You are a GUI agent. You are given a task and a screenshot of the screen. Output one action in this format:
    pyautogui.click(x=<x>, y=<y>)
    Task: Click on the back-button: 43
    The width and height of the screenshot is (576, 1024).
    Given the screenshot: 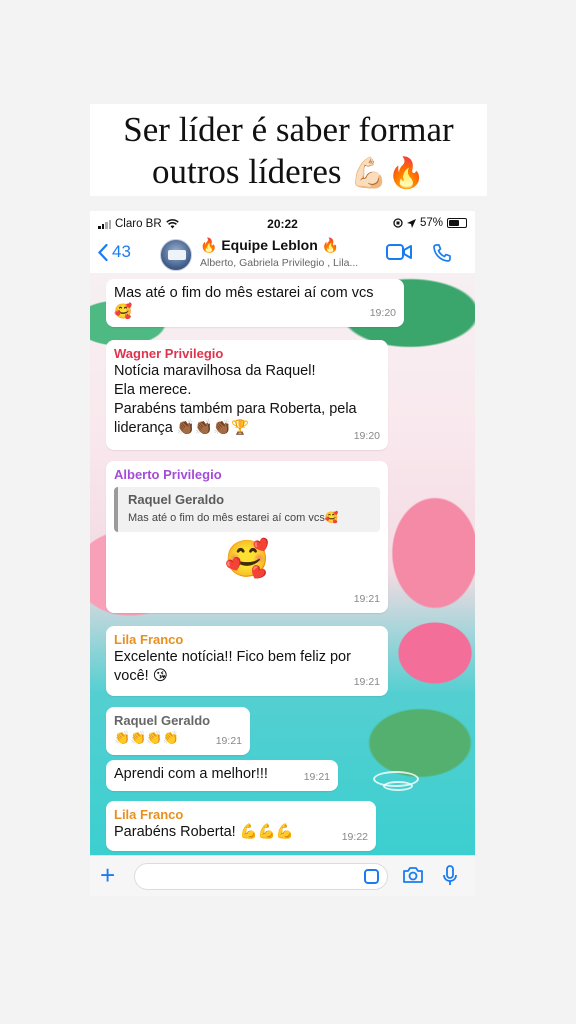 What is the action you would take?
    pyautogui.click(x=114, y=252)
    